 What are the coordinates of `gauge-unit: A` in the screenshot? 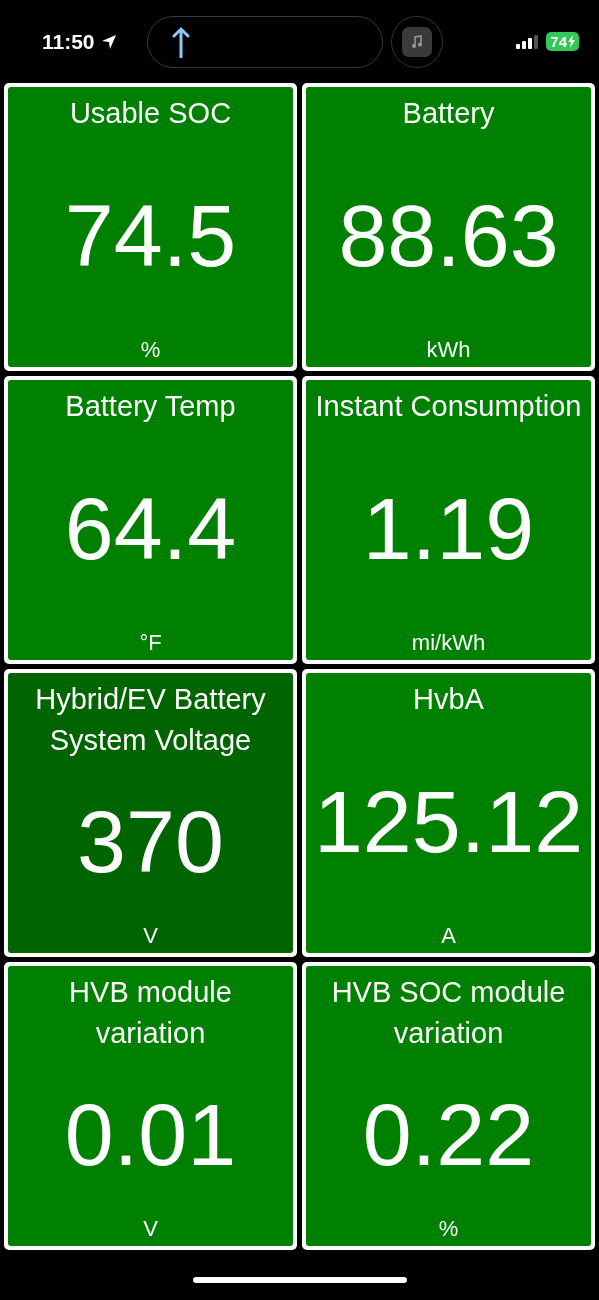 It's located at (448, 936).